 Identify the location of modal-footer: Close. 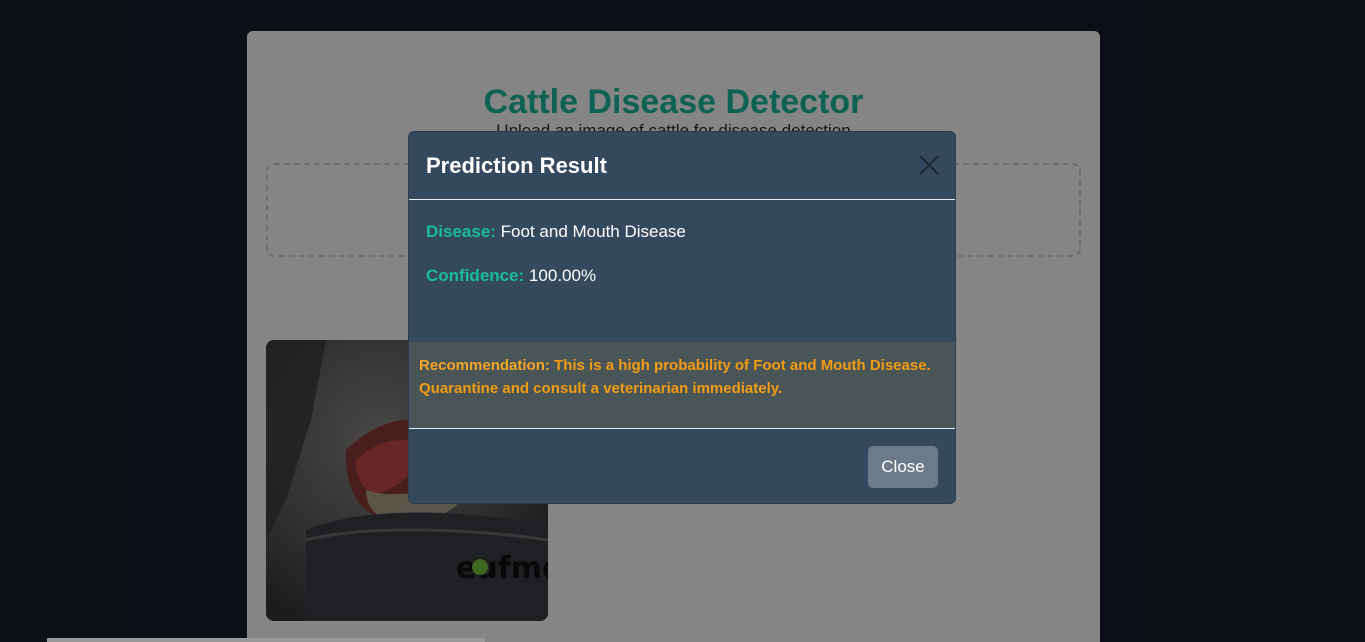
(682, 465).